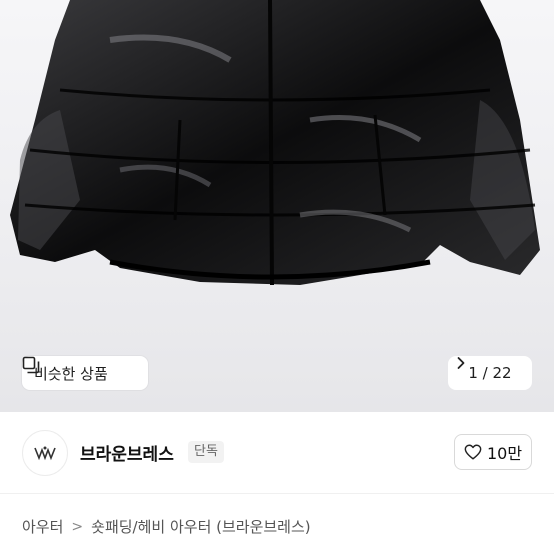 This screenshot has height=554, width=554. Describe the element at coordinates (127, 452) in the screenshot. I see `seller-name: 브라운브레스` at that location.